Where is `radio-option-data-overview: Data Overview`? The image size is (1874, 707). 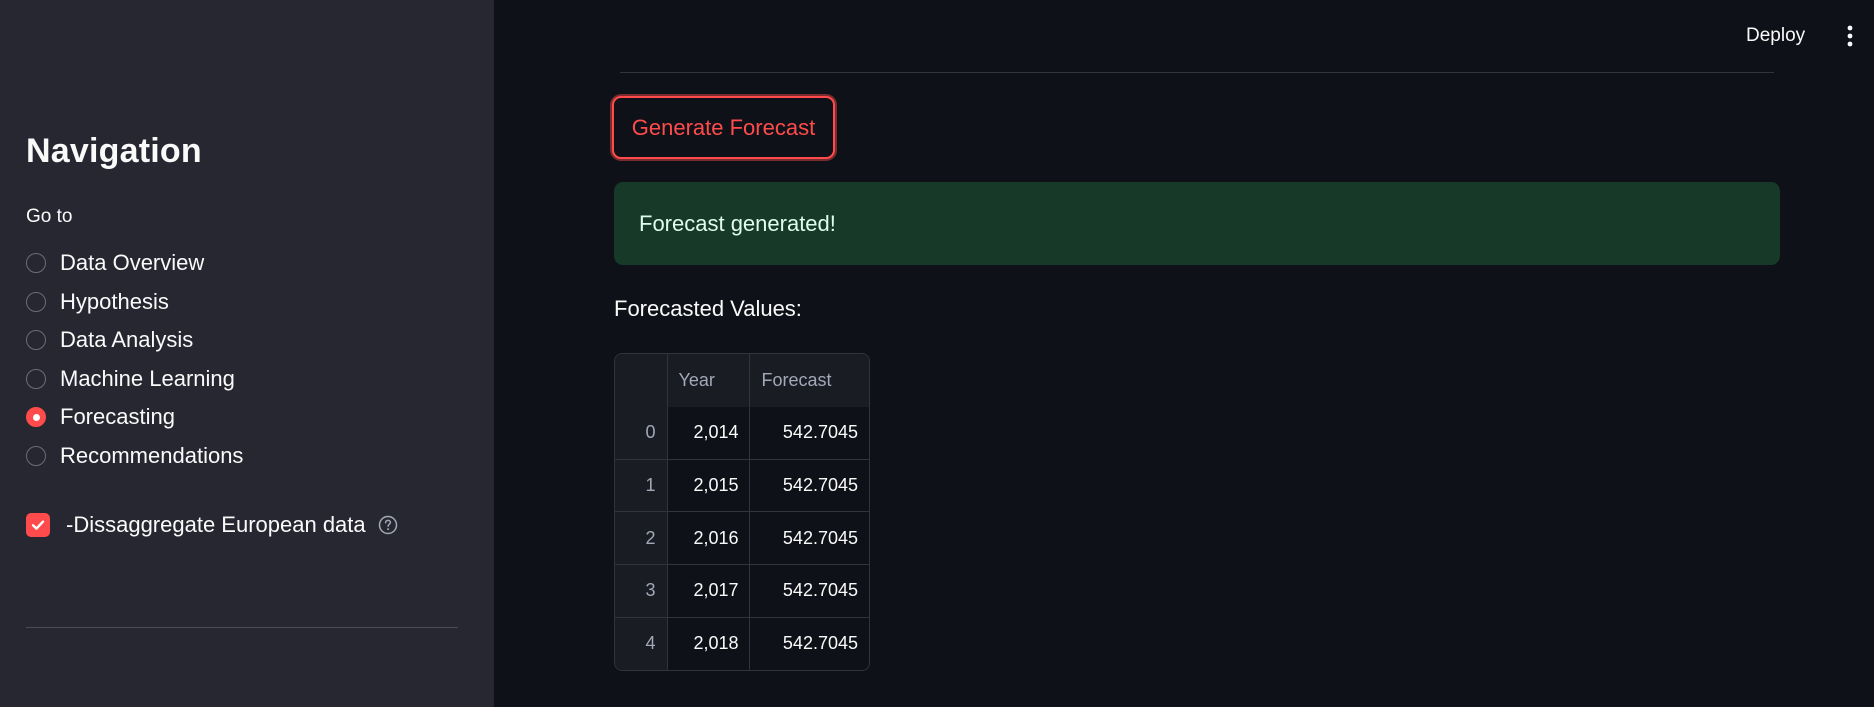
radio-option-data-overview: Data Overview is located at coordinates (246, 263).